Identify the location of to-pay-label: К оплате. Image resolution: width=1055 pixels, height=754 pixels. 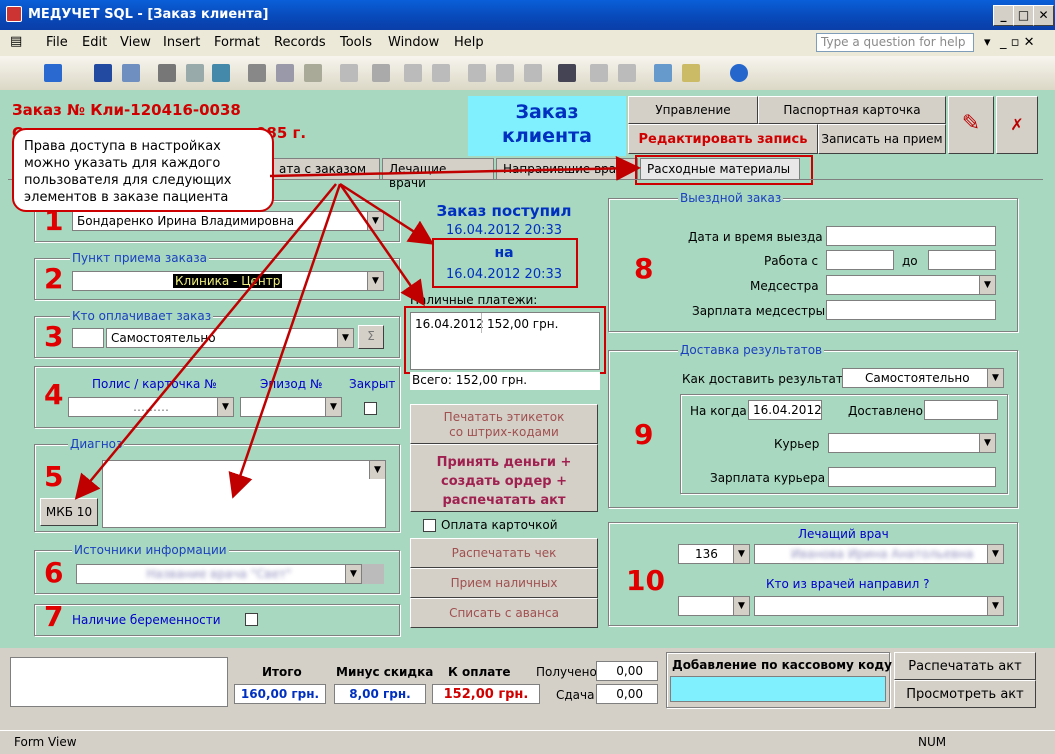
(479, 672).